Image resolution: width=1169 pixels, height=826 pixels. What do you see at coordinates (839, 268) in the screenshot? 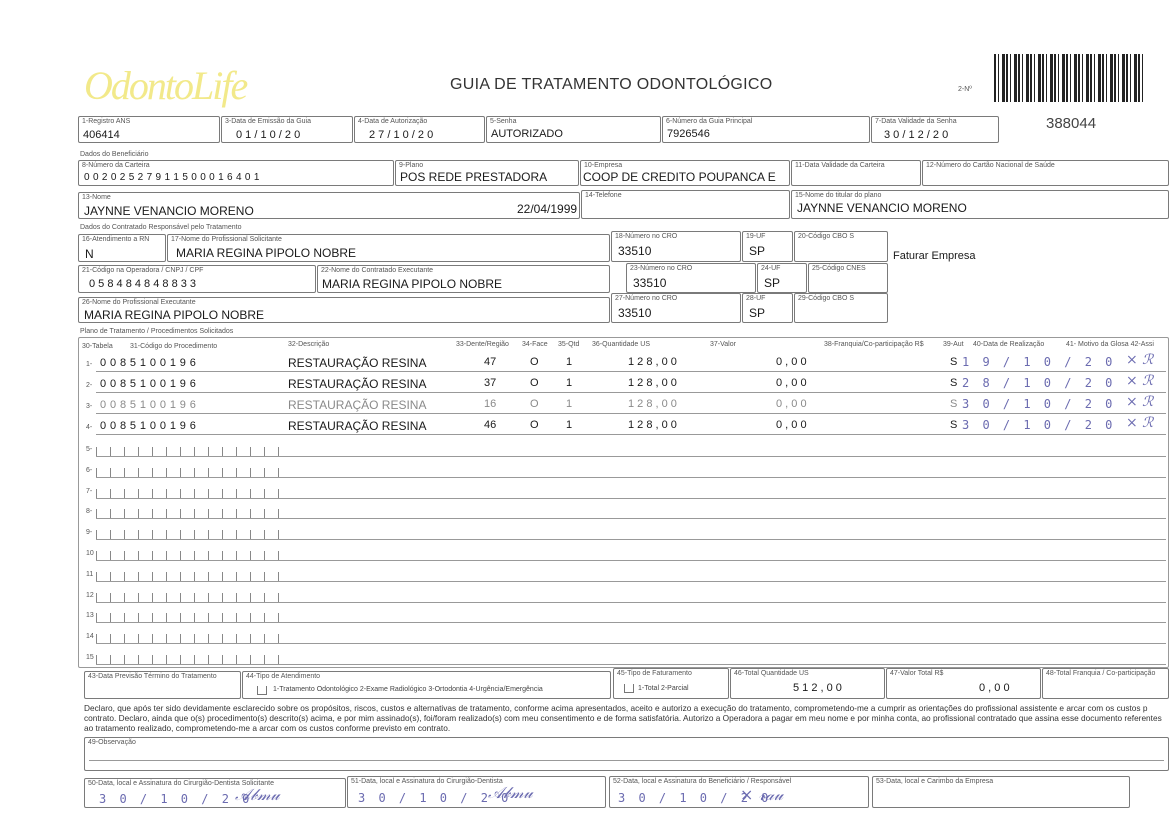
I see `cnes-label: 25-Código CNES` at bounding box center [839, 268].